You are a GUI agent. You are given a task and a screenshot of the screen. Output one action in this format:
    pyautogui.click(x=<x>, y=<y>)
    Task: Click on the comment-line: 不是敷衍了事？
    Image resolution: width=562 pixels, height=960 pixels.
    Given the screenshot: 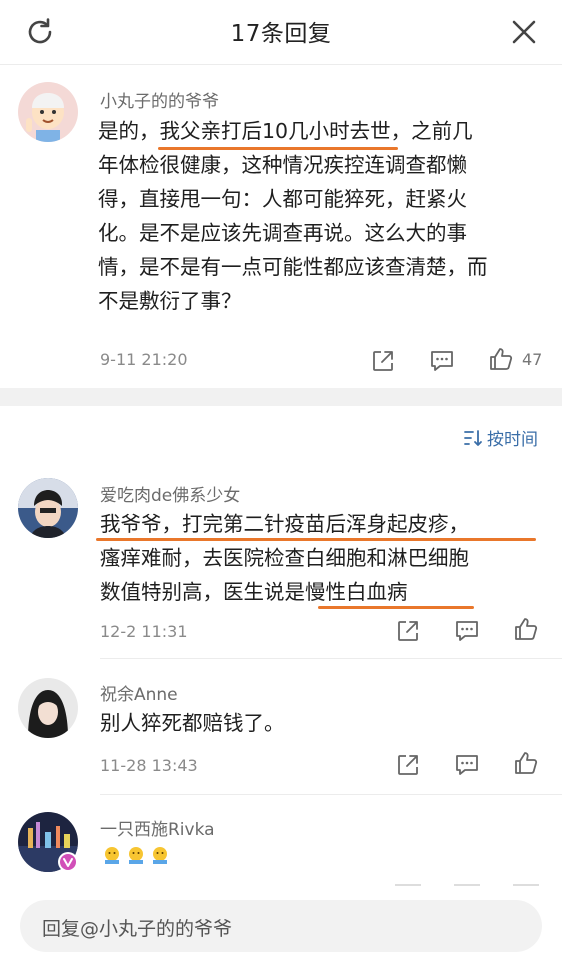 What is the action you would take?
    pyautogui.click(x=170, y=301)
    